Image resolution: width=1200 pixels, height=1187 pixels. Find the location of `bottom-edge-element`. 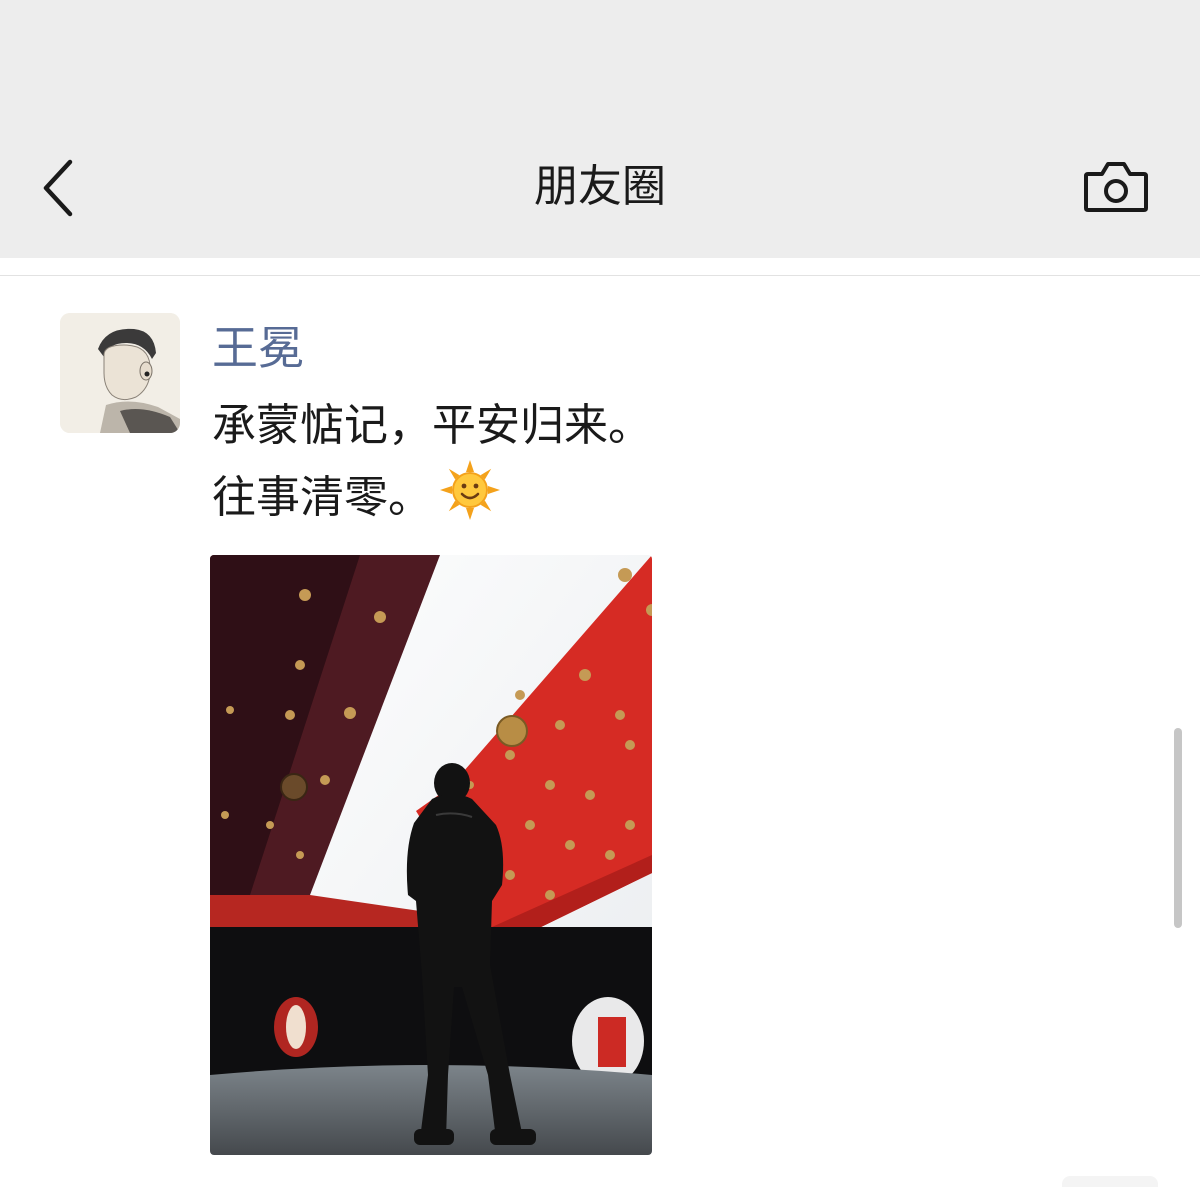

bottom-edge-element is located at coordinates (1110, 1181).